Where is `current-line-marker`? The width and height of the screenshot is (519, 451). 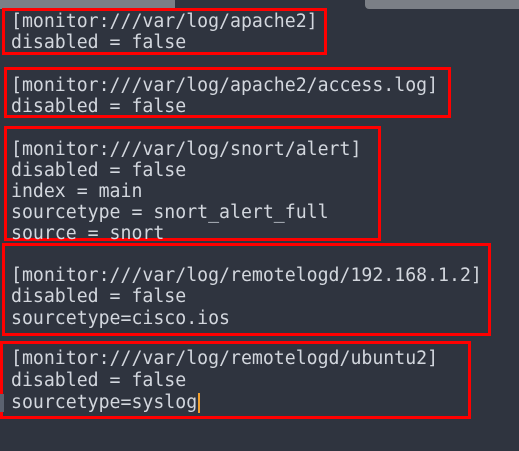
current-line-marker is located at coordinates (2, 403).